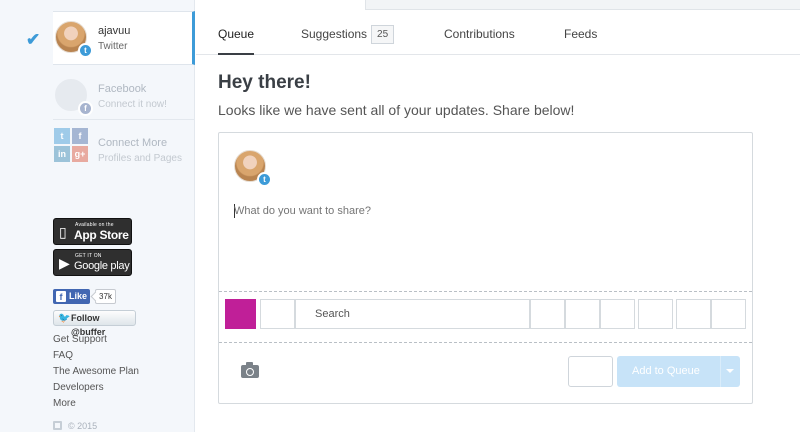 The width and height of the screenshot is (800, 432). What do you see at coordinates (78, 296) in the screenshot?
I see `like-label: Like` at bounding box center [78, 296].